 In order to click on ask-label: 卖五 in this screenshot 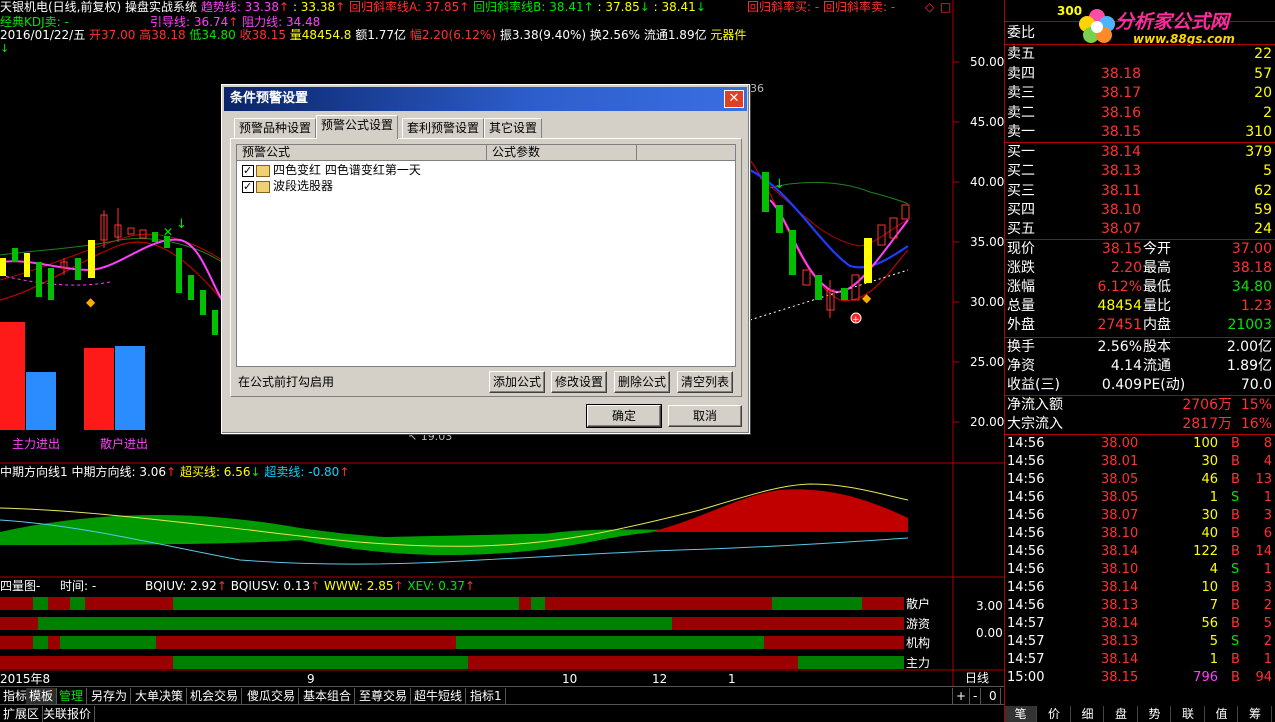, I will do `click(1021, 54)`.